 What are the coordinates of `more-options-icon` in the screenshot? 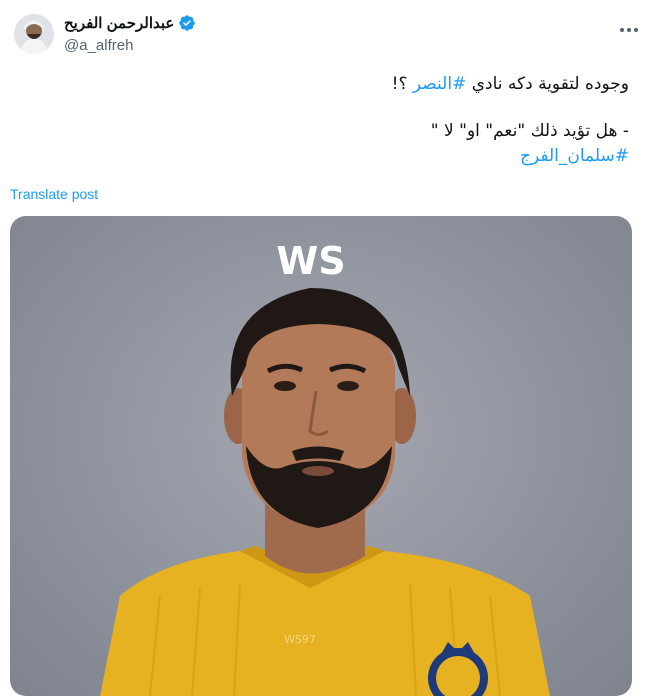 It's located at (629, 30).